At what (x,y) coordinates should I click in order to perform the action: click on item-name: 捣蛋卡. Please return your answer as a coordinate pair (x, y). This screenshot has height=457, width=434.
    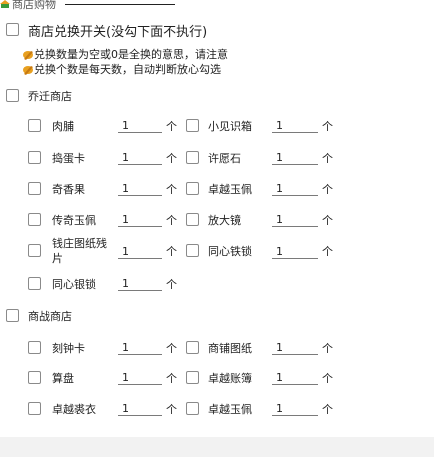
    Looking at the image, I should click on (68, 158).